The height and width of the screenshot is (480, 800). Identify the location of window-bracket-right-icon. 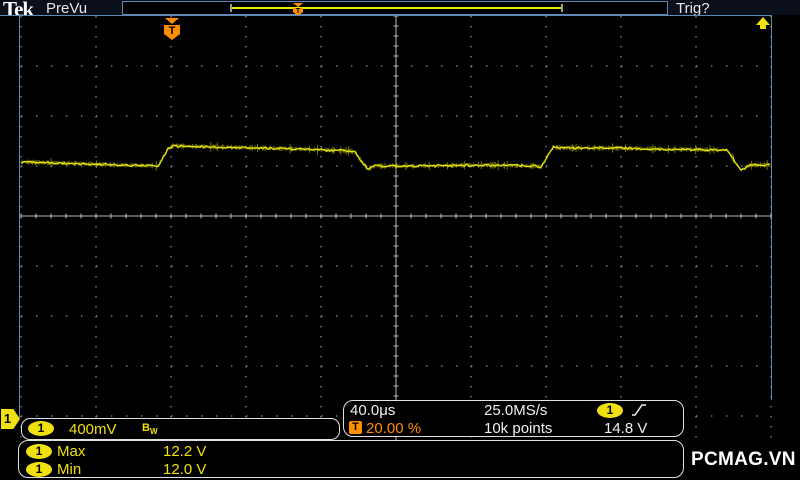
(562, 8).